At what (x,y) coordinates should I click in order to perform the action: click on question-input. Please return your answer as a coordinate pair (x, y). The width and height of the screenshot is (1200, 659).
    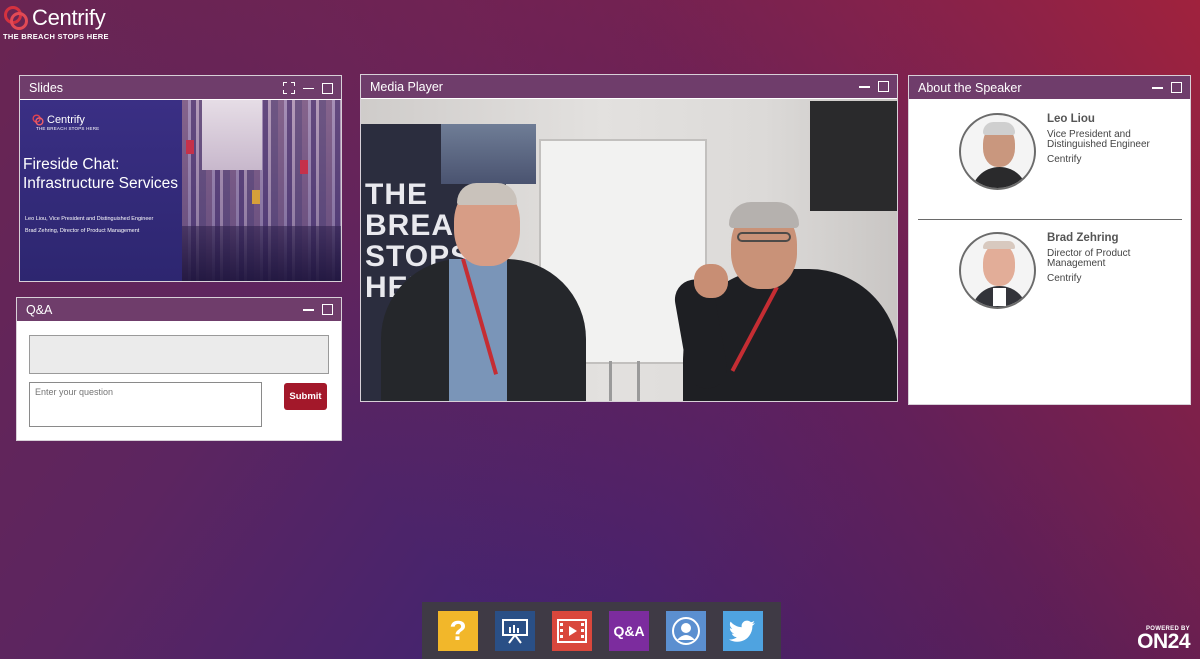
    Looking at the image, I should click on (145, 404).